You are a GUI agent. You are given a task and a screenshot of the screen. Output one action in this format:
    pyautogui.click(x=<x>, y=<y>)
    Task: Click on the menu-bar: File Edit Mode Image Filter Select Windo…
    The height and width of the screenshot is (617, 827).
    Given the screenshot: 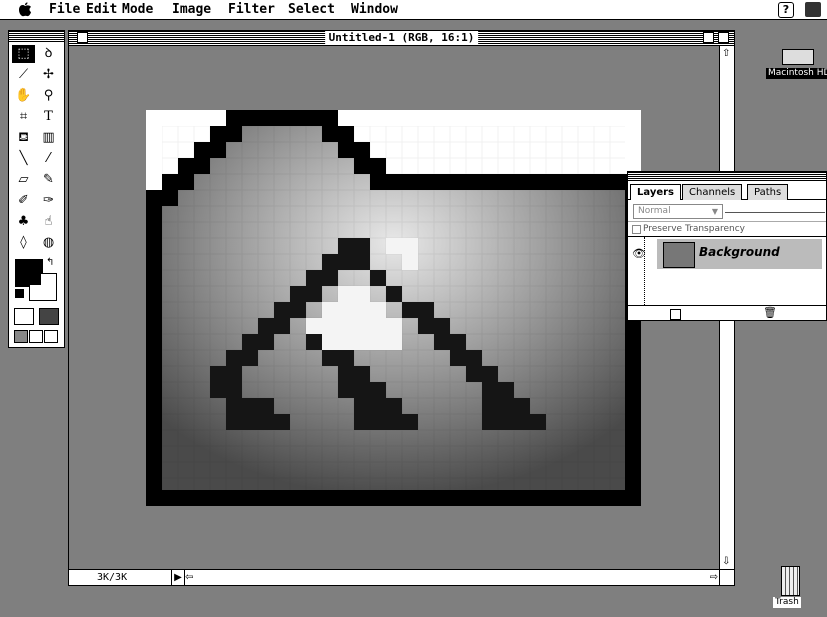 What is the action you would take?
    pyautogui.click(x=413, y=10)
    